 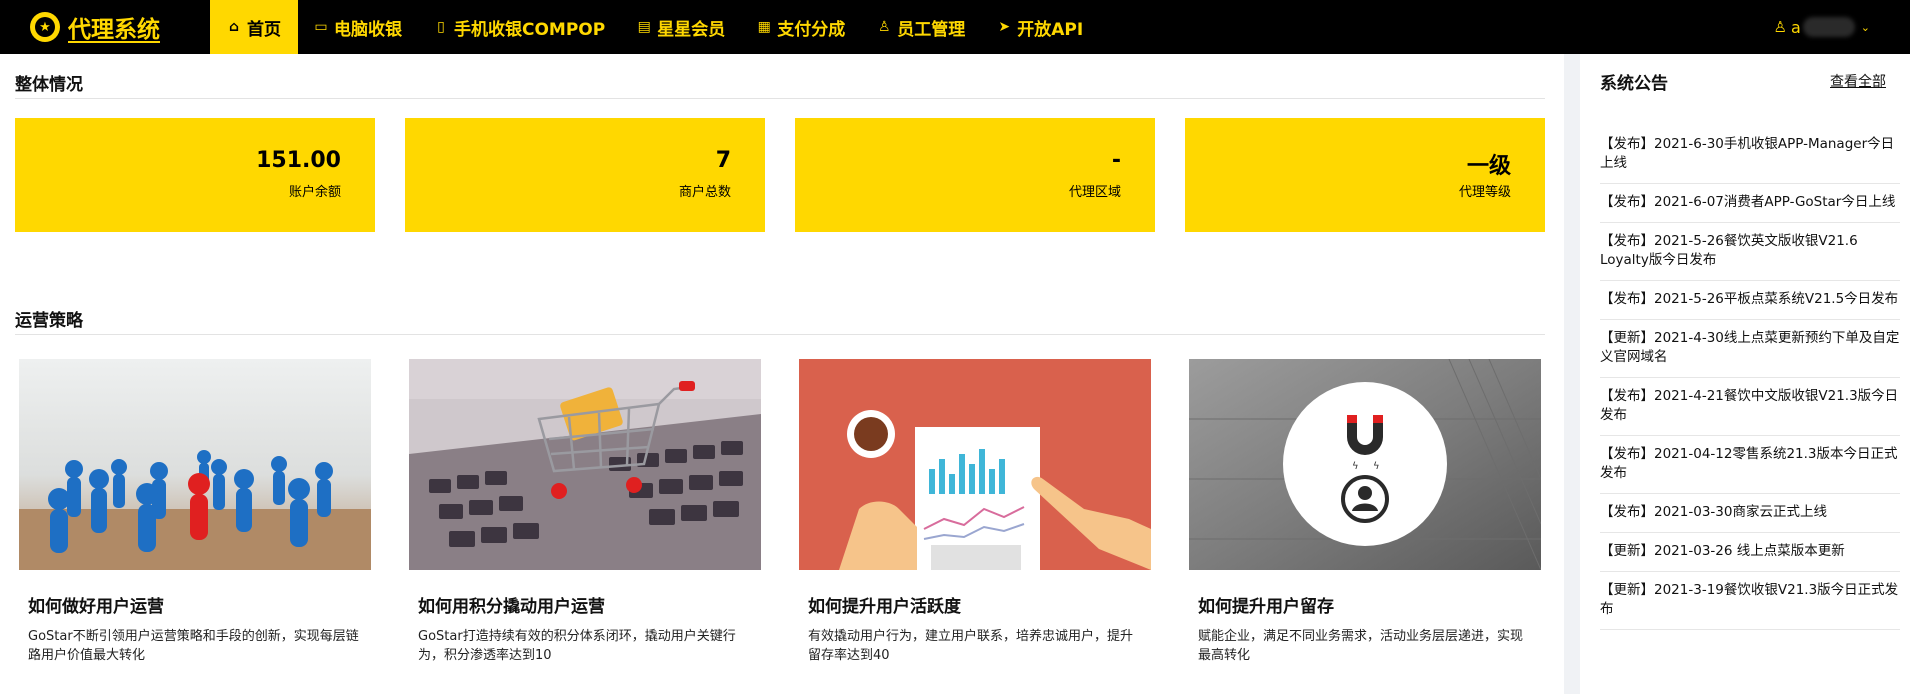 I want to click on stat-label: 代理等级, so click(x=1484, y=192).